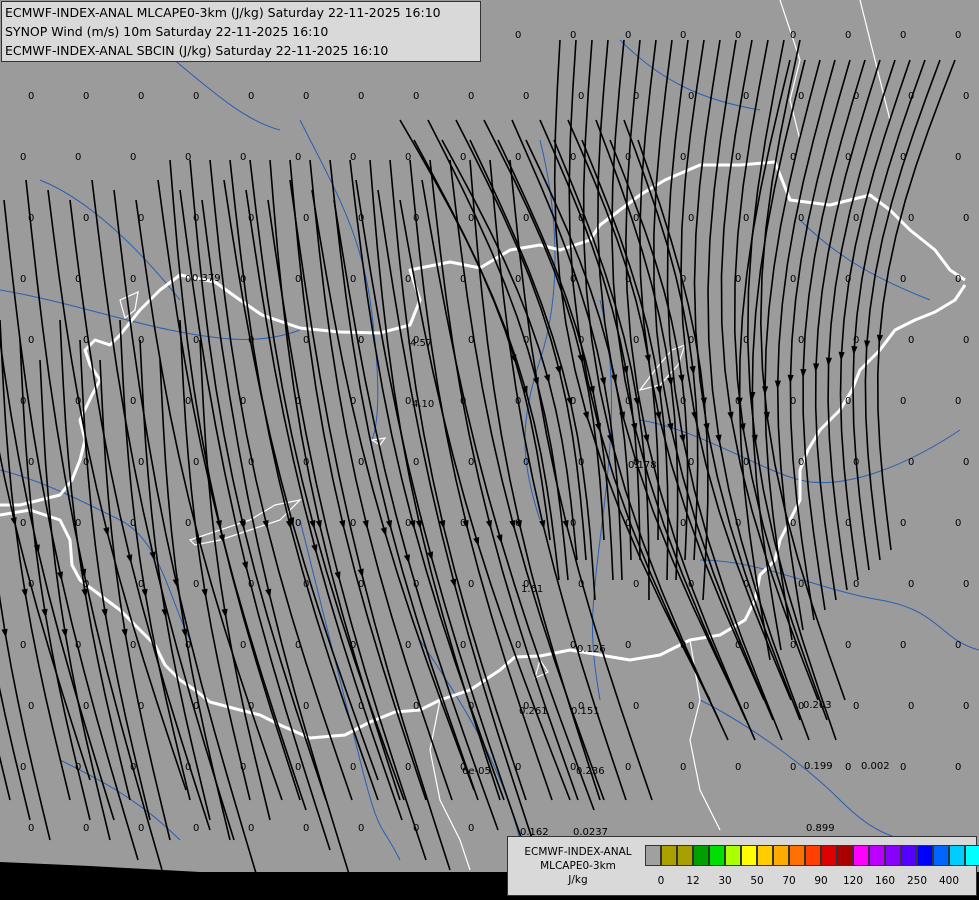 The image size is (979, 900). Describe the element at coordinates (725, 881) in the screenshot. I see `legend-tick: 30` at that location.